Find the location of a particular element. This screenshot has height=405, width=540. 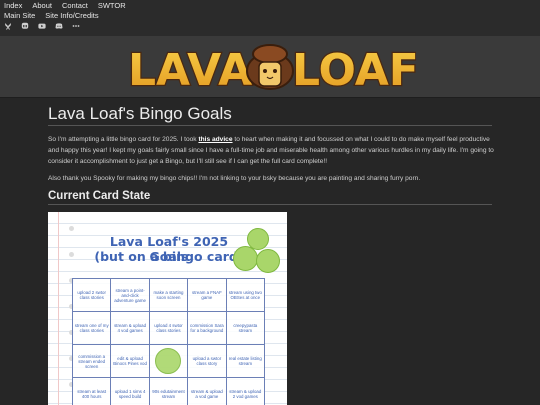

lava-loaf-logo: LAVA LOAF is located at coordinates (270, 67).